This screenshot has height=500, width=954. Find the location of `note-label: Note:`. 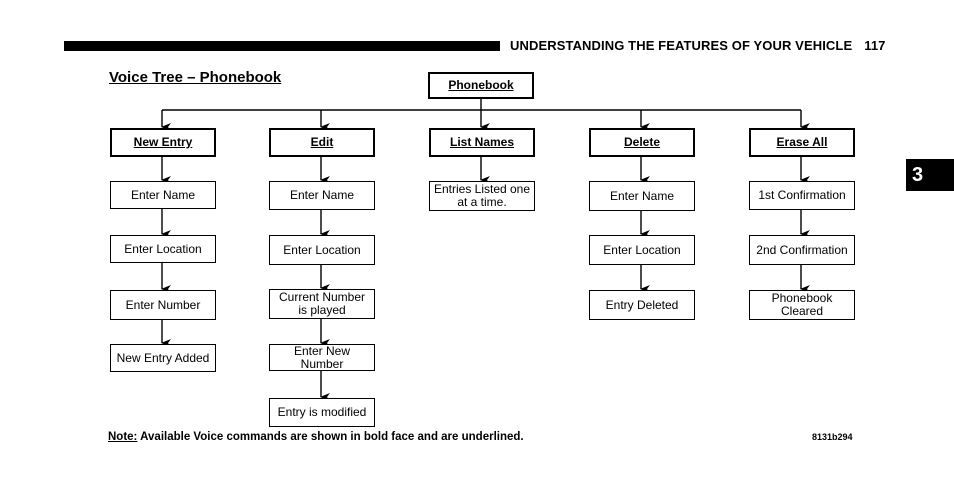

note-label: Note: is located at coordinates (123, 437).